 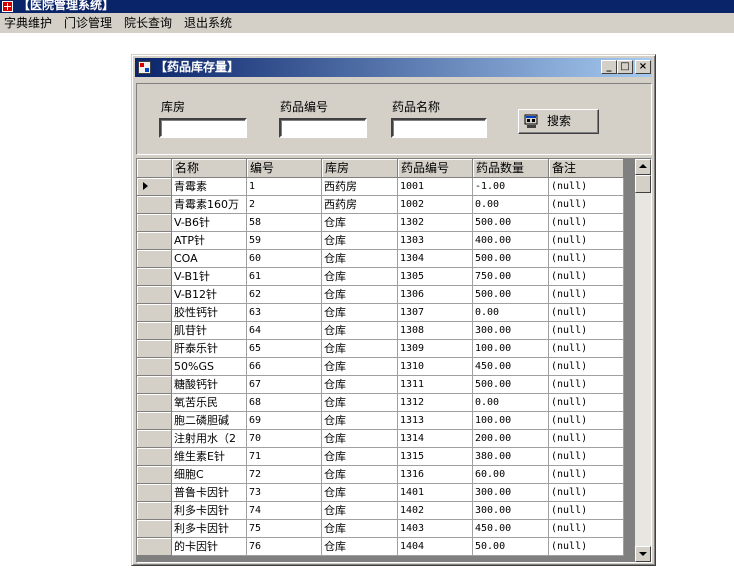 What do you see at coordinates (284, 349) in the screenshot?
I see `table-cell: 65` at bounding box center [284, 349].